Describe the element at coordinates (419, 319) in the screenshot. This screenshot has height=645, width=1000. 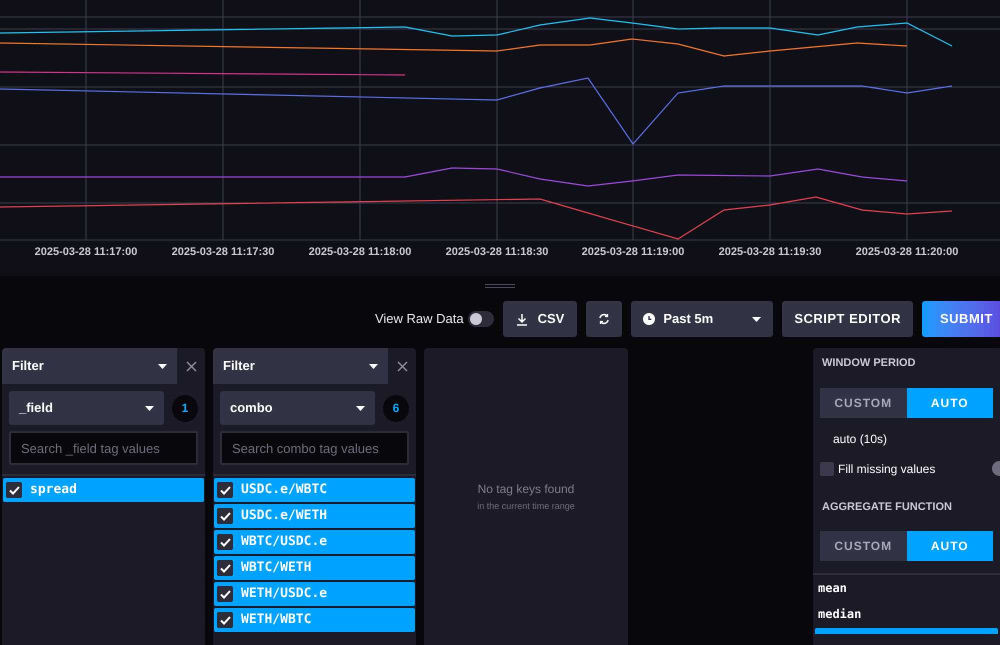
I see `toggle-label: View Raw Data` at that location.